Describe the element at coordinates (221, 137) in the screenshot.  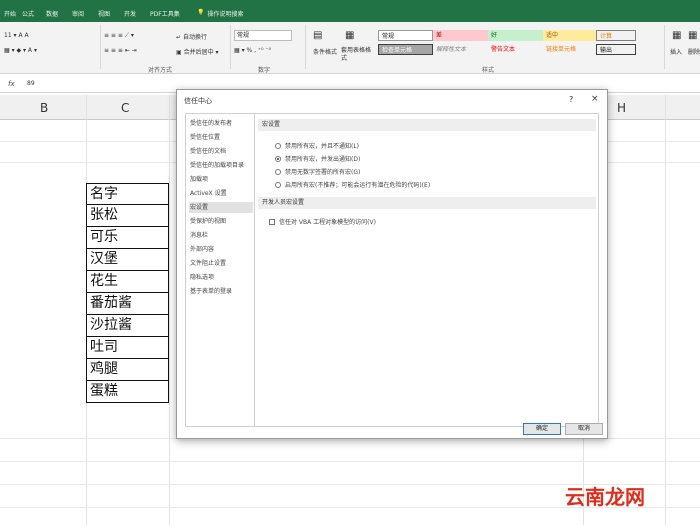
I see `nav-trusted-locations: 受信任位置` at that location.